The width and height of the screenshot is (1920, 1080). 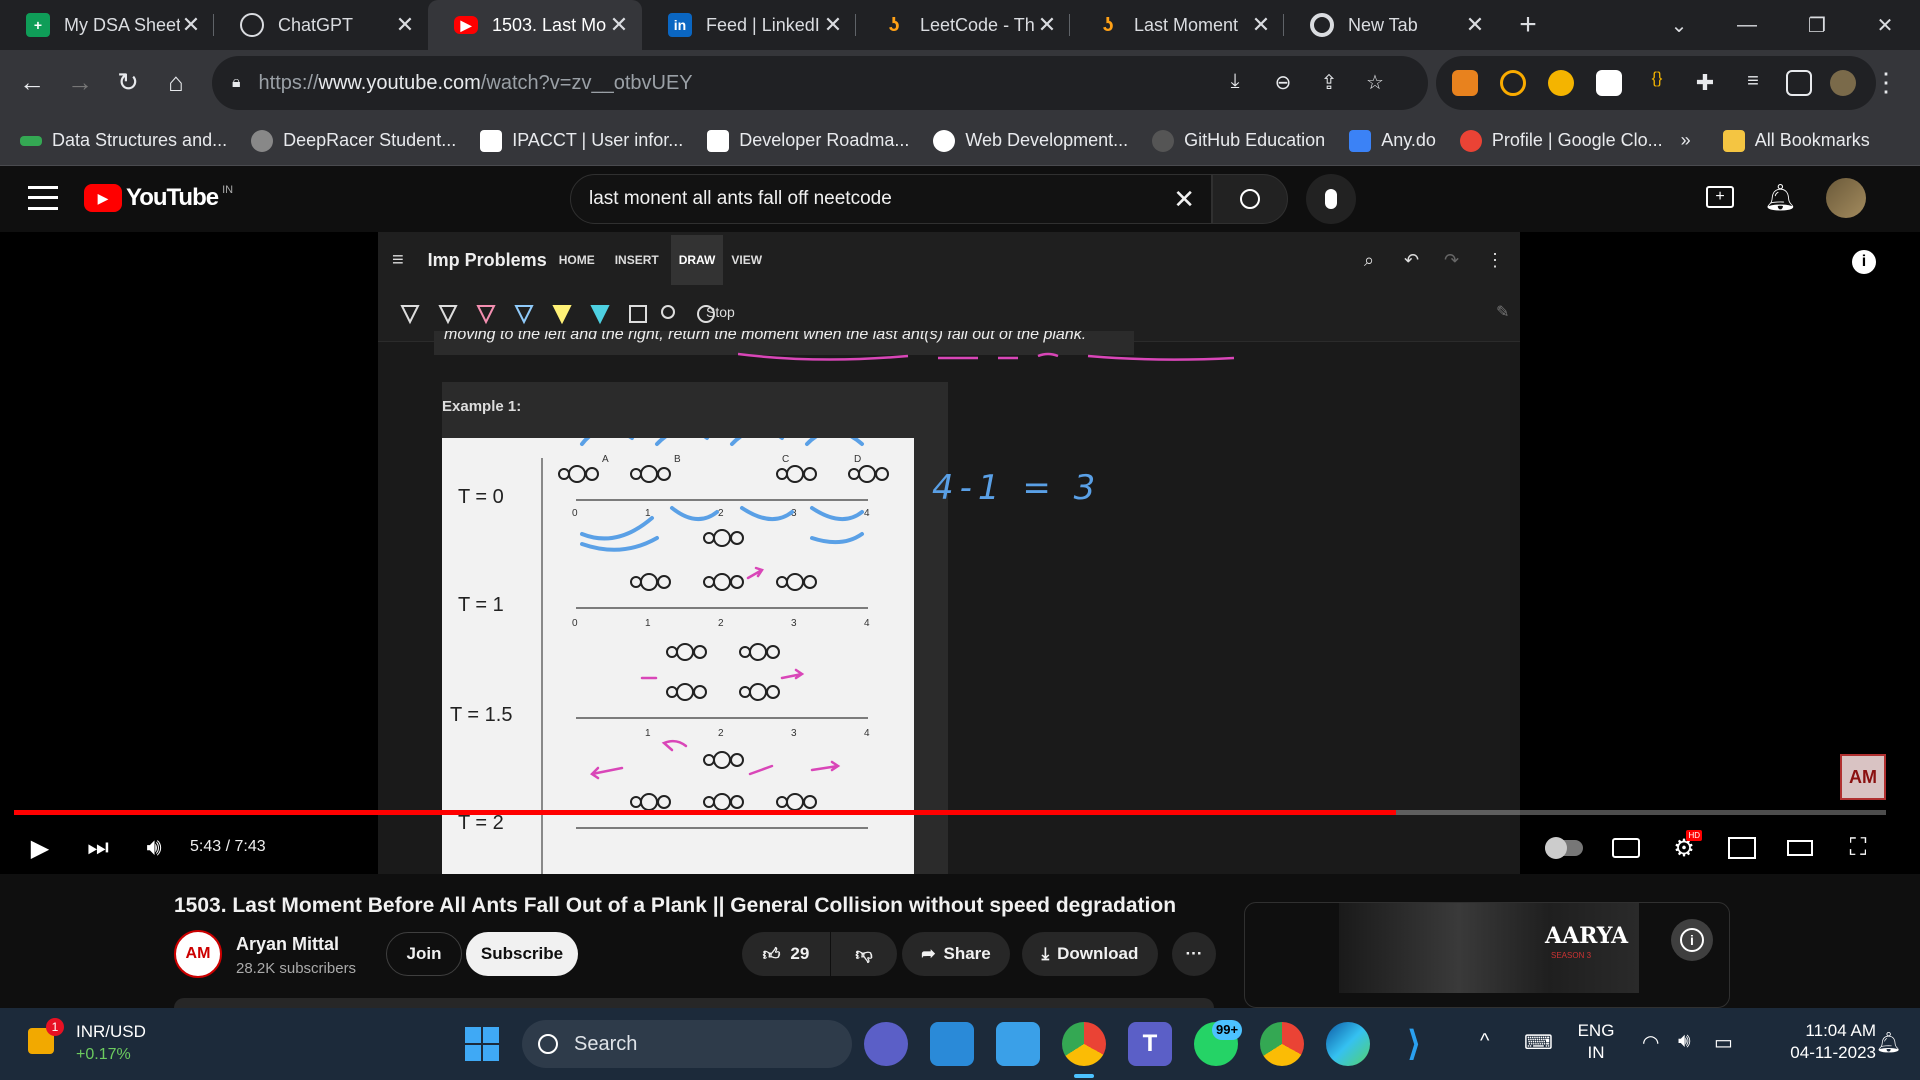 I want to click on side-panel-icon, so click(x=1799, y=83).